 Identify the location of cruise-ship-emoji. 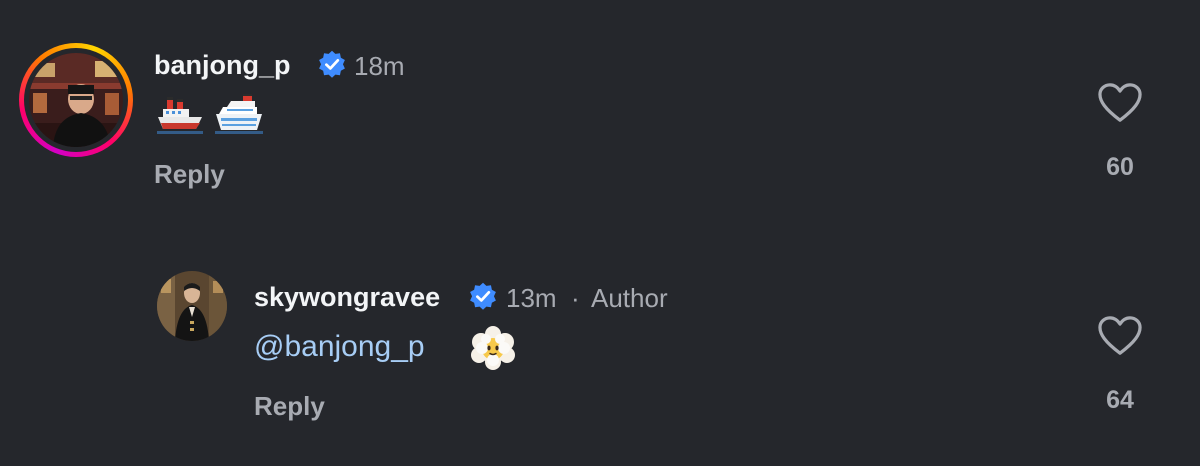
(239, 114).